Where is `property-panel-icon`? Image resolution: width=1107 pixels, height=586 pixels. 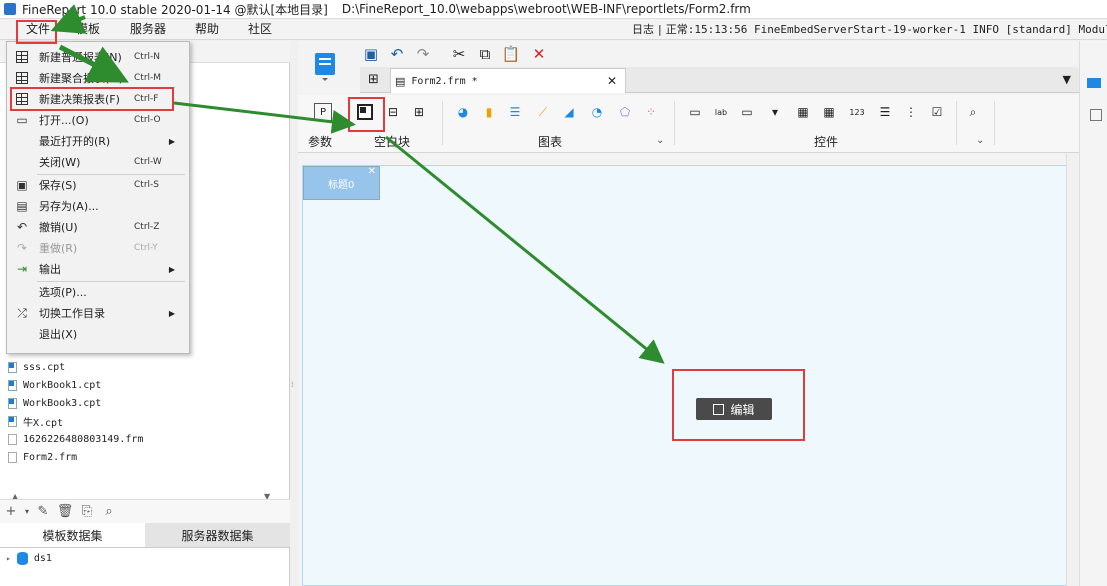
property-panel-icon is located at coordinates (1094, 83).